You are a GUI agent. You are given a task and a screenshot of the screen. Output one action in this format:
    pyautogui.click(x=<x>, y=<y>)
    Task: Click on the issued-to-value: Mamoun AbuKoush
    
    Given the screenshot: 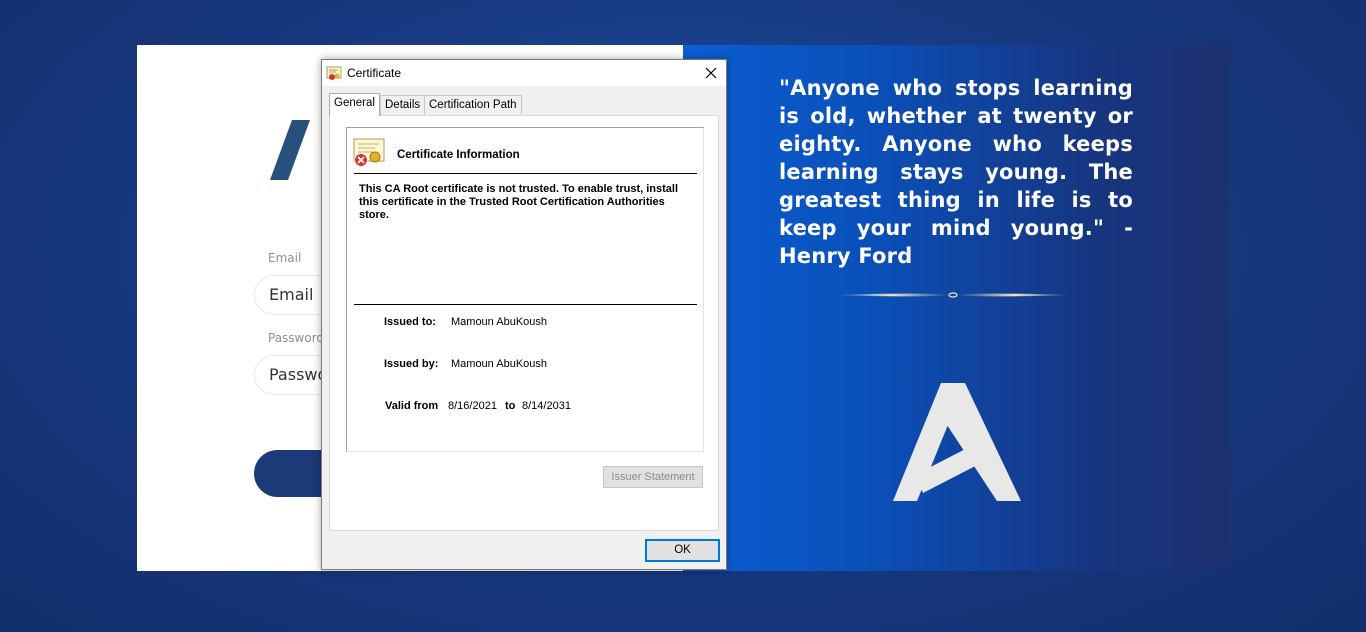 What is the action you would take?
    pyautogui.click(x=499, y=322)
    